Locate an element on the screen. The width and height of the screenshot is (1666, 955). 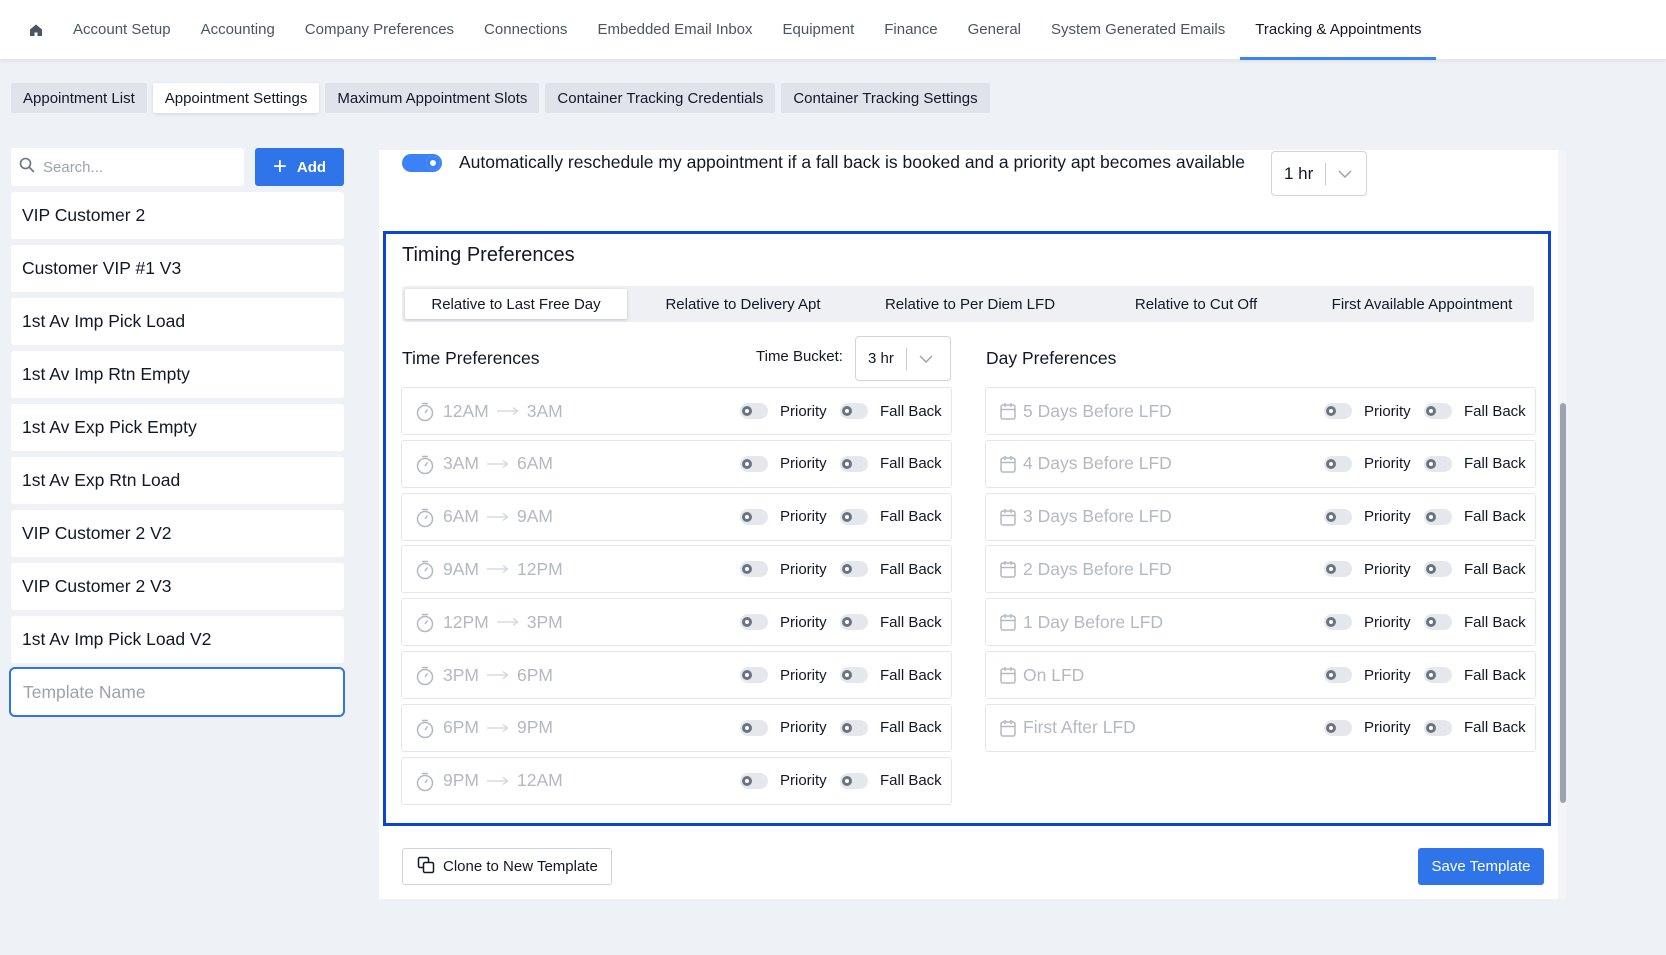
copy-icon is located at coordinates (426, 867).